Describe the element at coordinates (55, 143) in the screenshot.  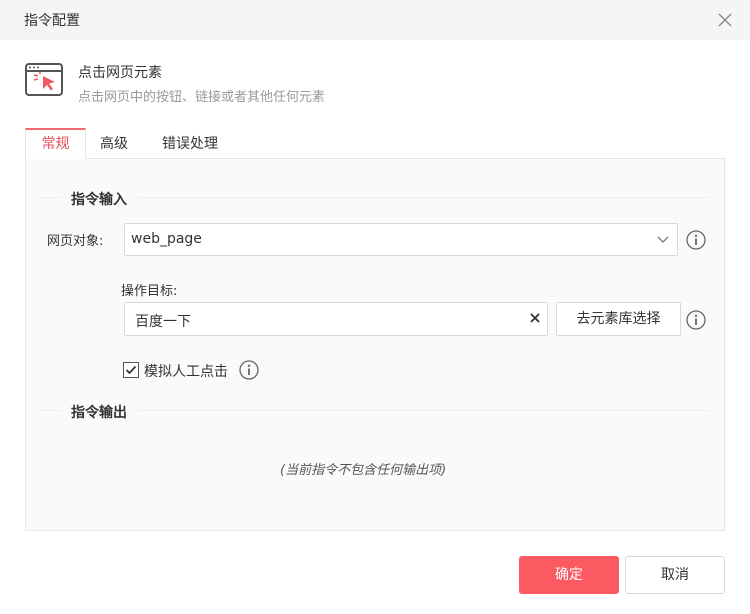
I see `tab-general: 常规` at that location.